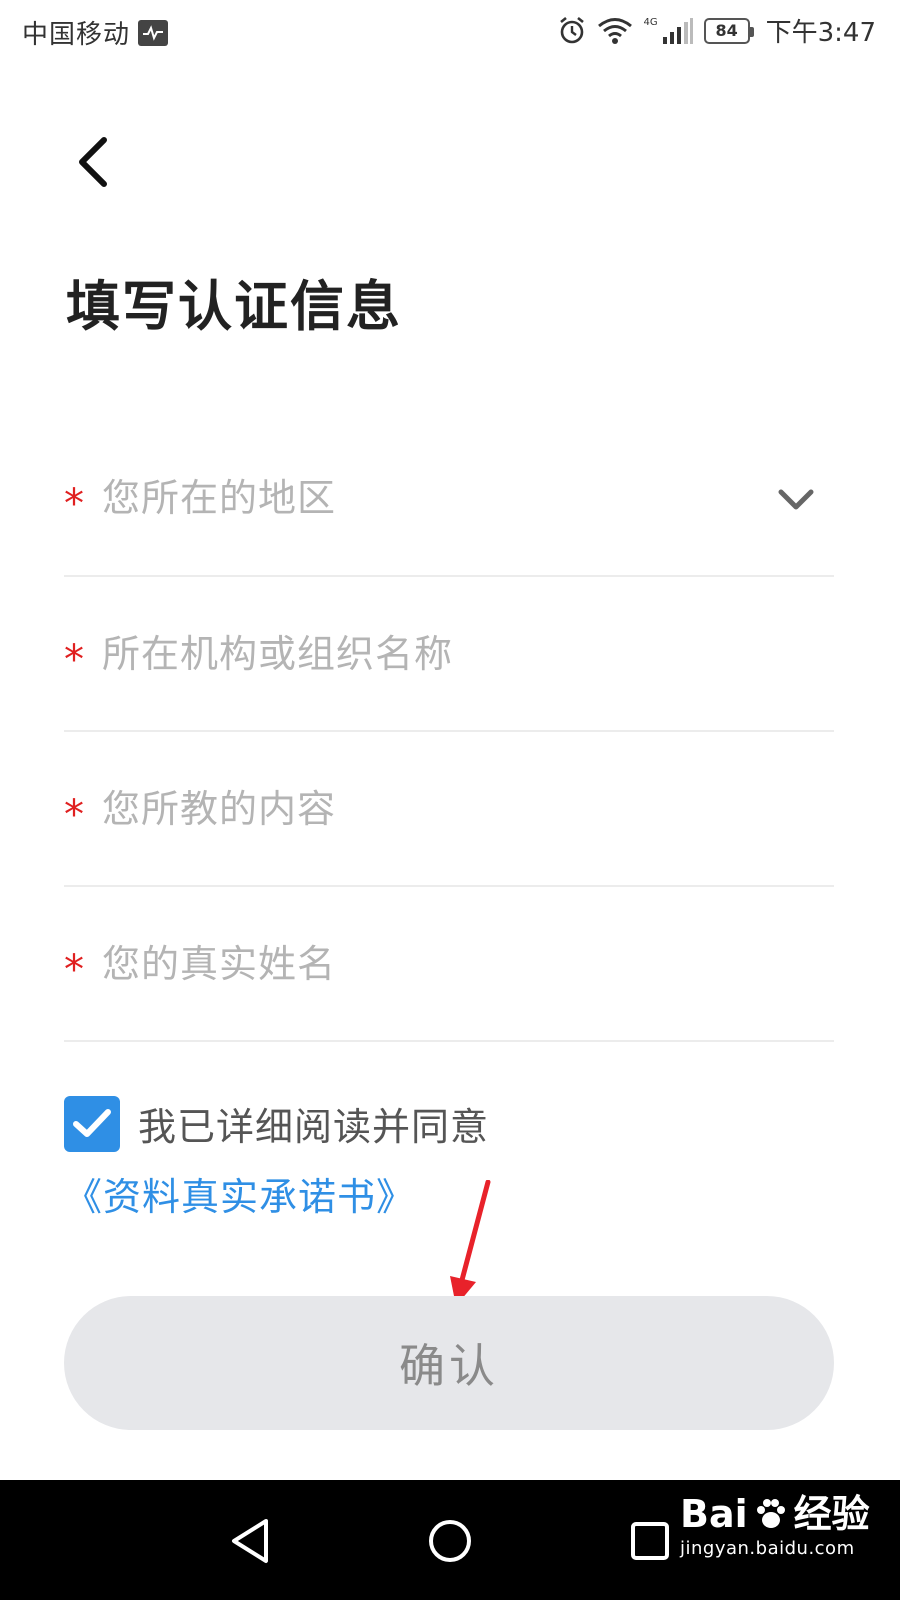  What do you see at coordinates (153, 32) in the screenshot?
I see `activity-icon` at bounding box center [153, 32].